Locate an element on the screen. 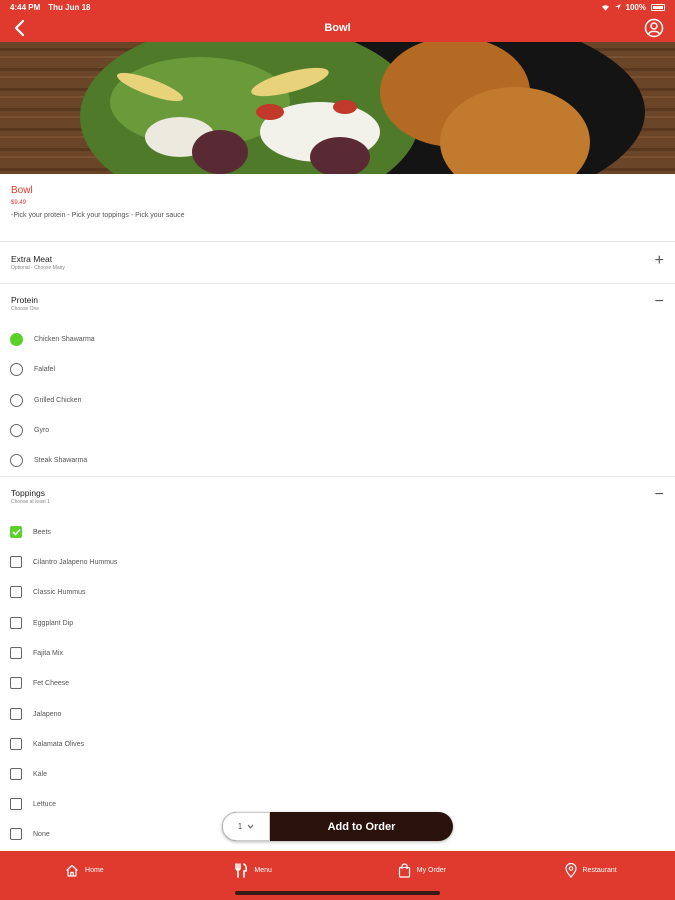  fork-knife-icon is located at coordinates (241, 870).